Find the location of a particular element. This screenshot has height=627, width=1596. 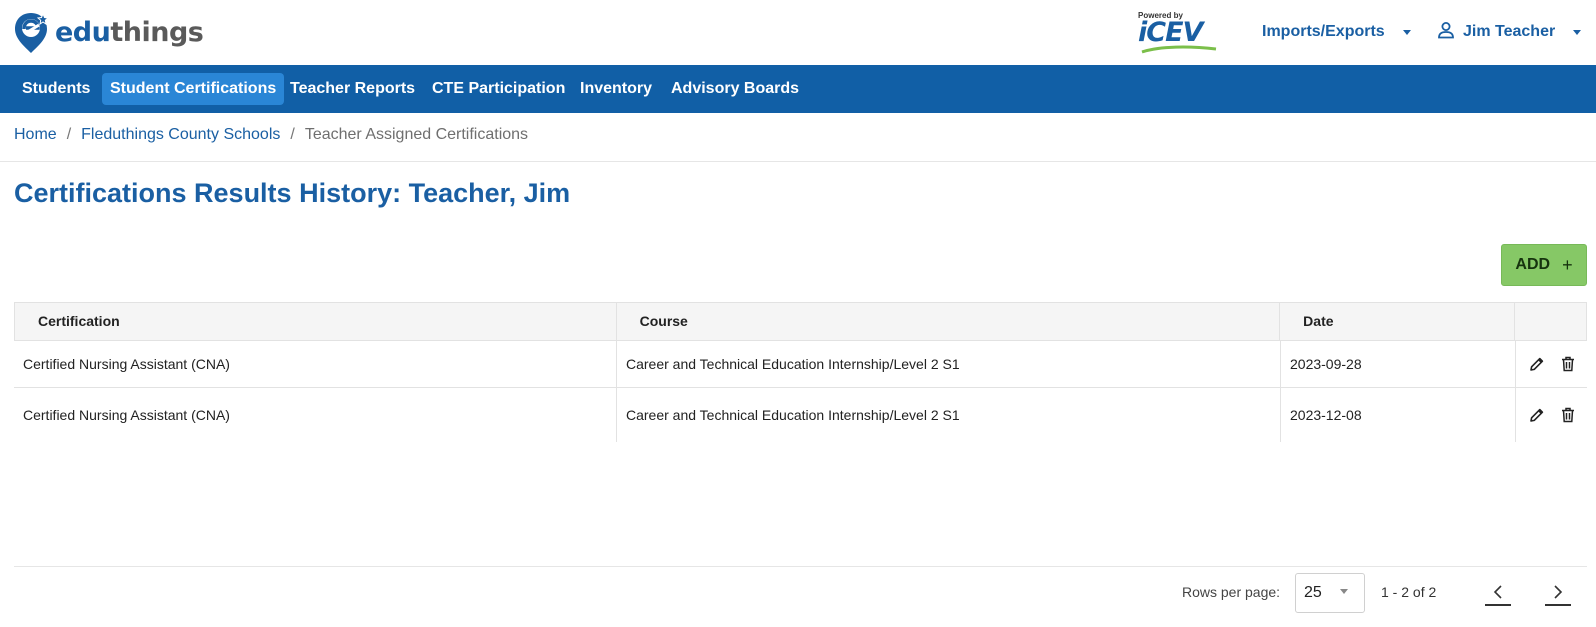

breadcrumb-home: Home is located at coordinates (35, 135).